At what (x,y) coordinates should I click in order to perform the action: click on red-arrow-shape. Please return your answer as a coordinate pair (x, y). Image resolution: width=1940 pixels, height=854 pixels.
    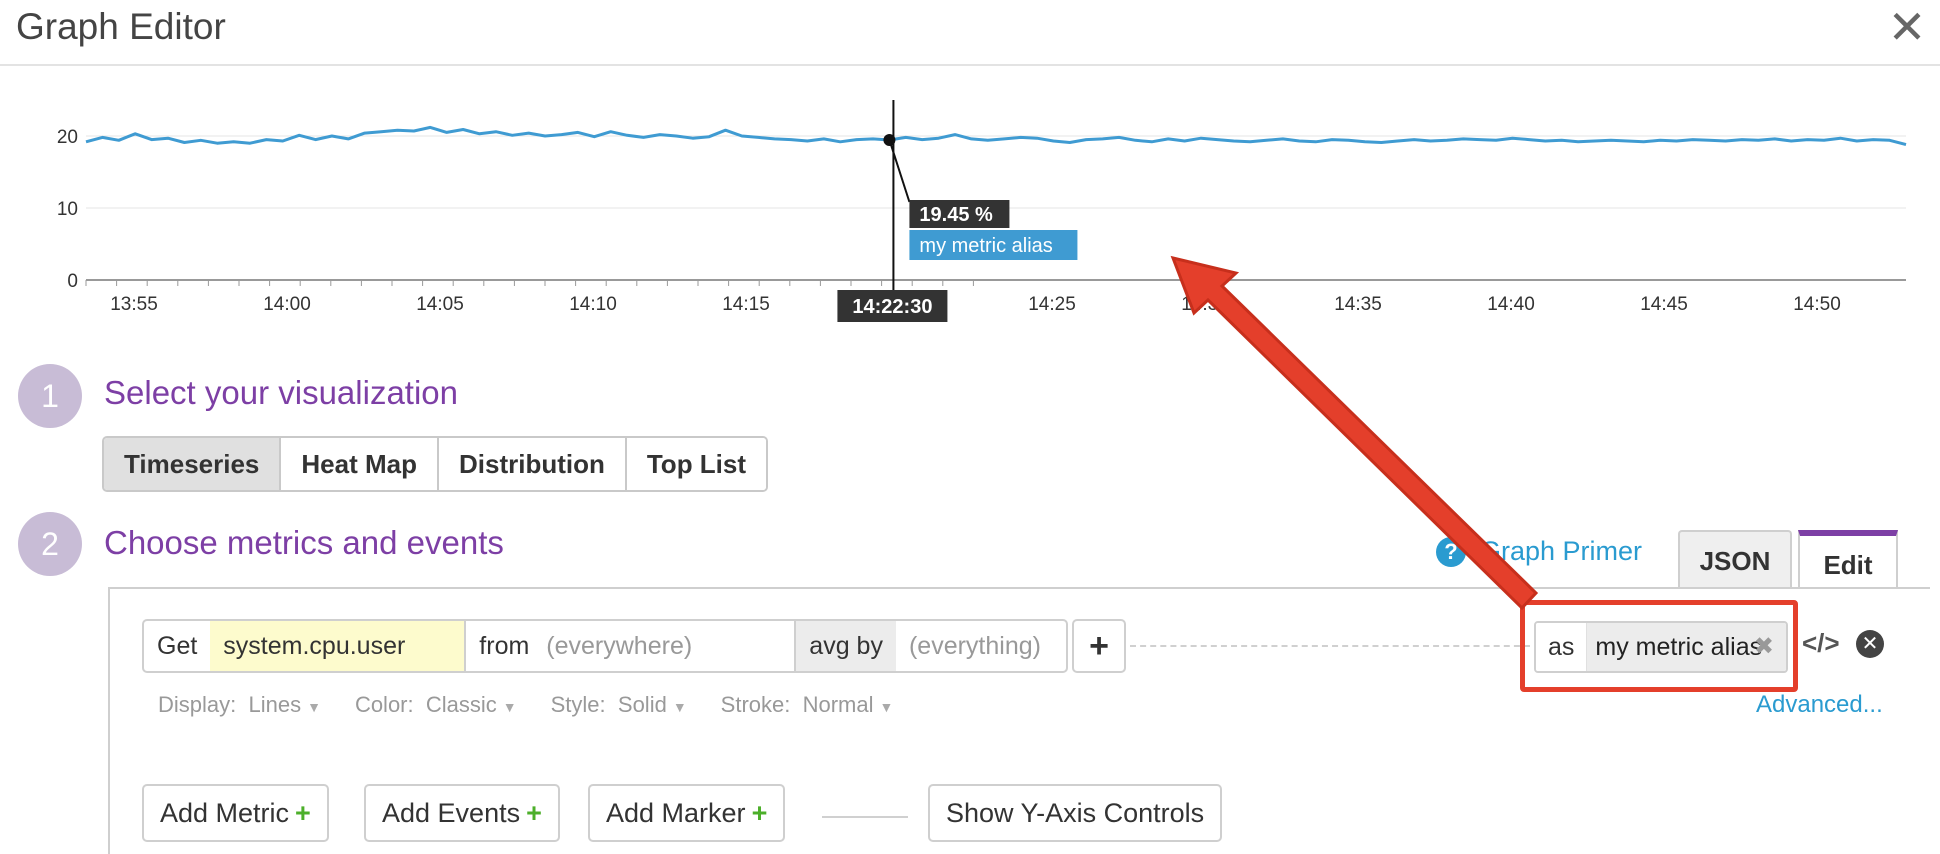
    Looking at the image, I should click on (1354, 433).